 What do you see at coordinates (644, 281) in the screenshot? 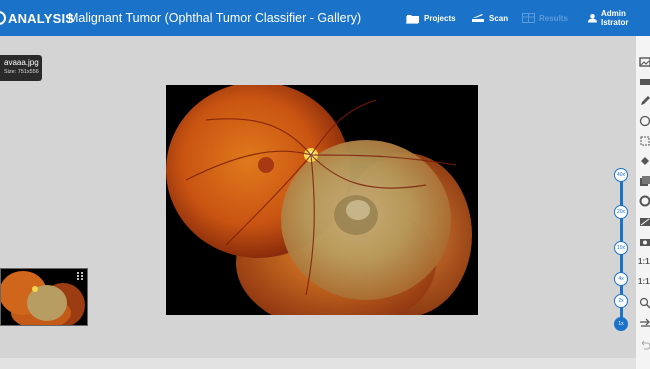
I see `ratio-label-2: 1:1` at bounding box center [644, 281].